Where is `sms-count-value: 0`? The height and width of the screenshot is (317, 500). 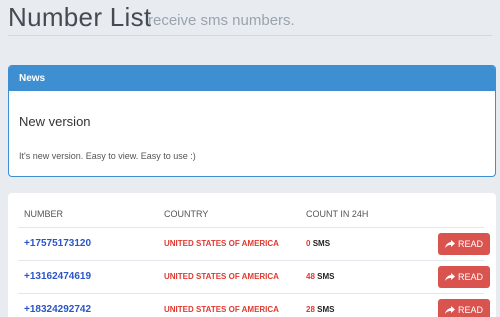
sms-count-value: 0 is located at coordinates (308, 243).